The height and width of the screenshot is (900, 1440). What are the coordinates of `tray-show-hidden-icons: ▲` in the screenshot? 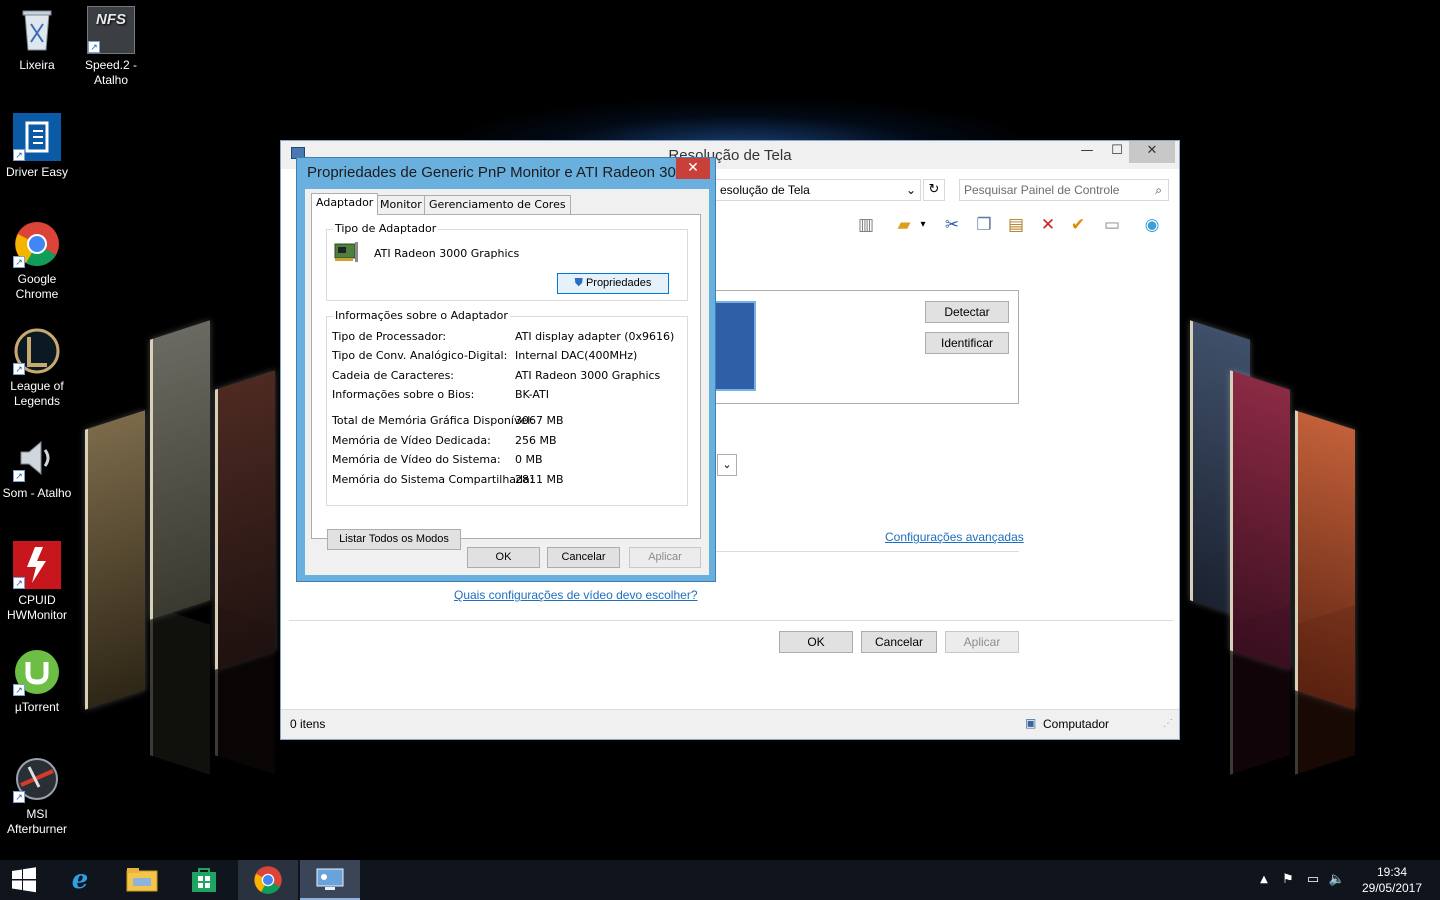 It's located at (1264, 880).